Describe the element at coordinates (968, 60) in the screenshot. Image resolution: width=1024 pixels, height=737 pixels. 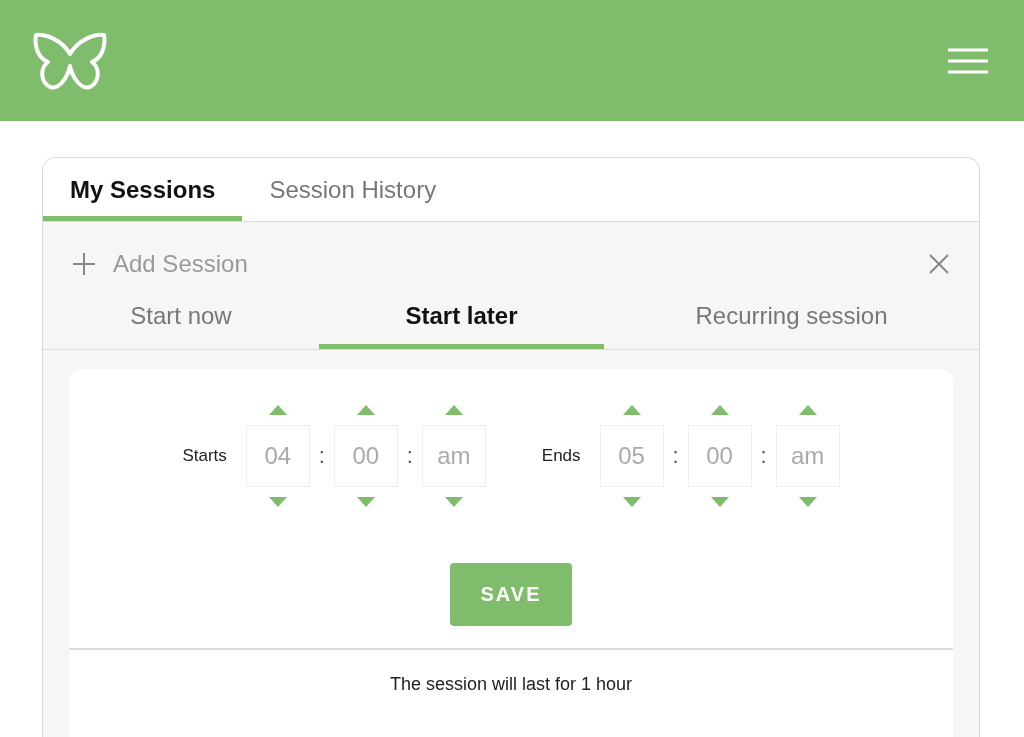
I see `menu-icon` at that location.